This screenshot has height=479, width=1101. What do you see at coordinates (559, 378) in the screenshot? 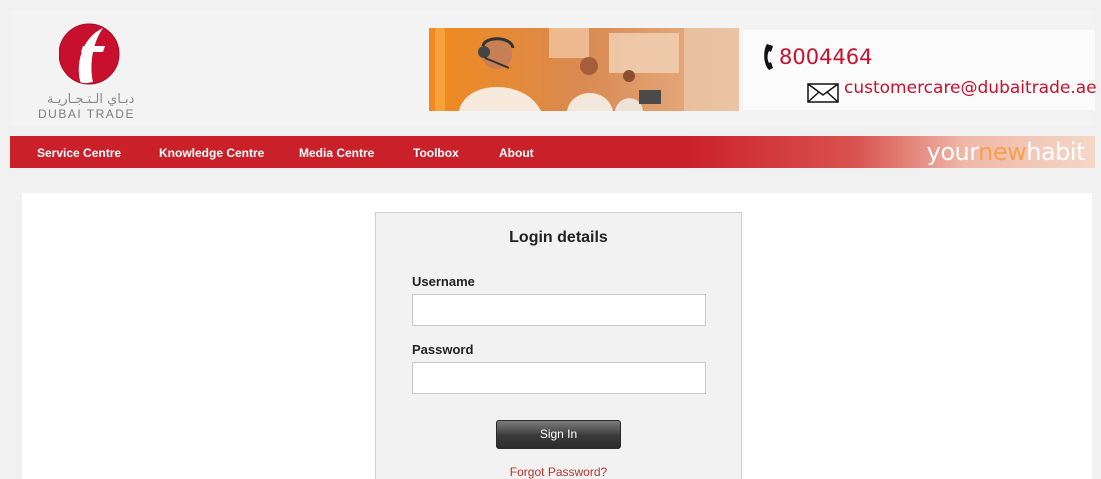
I see `password-input` at bounding box center [559, 378].